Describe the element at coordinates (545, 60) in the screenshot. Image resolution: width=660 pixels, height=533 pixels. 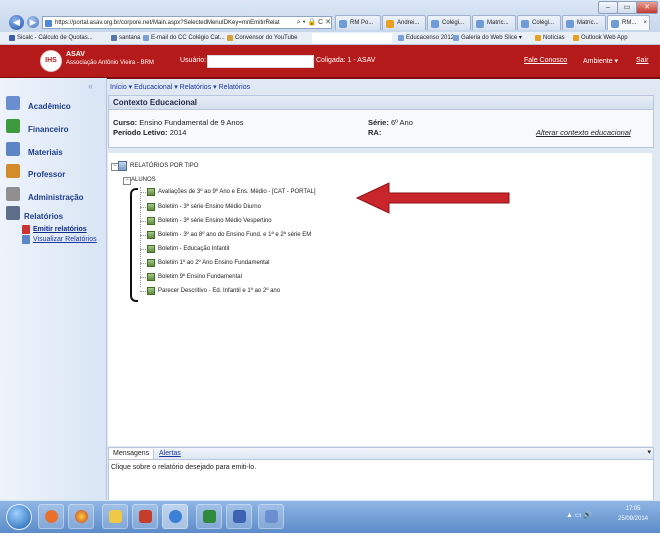
I see `contact-link: Fale Conosco` at that location.